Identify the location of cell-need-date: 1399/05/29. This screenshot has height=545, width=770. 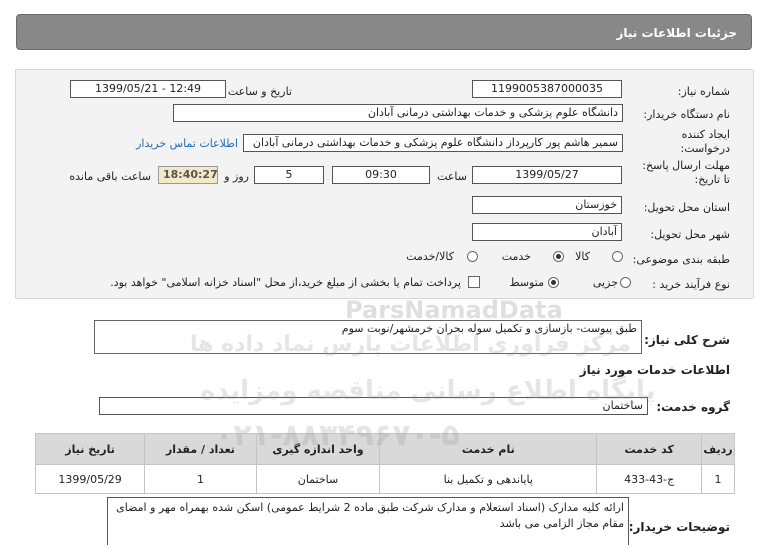
(90, 479).